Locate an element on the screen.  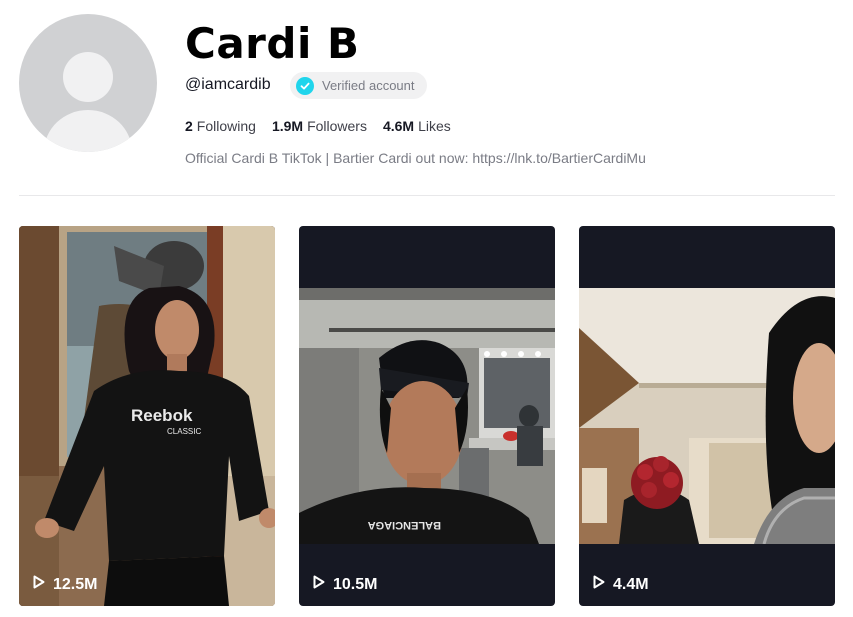
profile-stats: 2 Following 1.9M Followers 4.6M Likes is located at coordinates (318, 126).